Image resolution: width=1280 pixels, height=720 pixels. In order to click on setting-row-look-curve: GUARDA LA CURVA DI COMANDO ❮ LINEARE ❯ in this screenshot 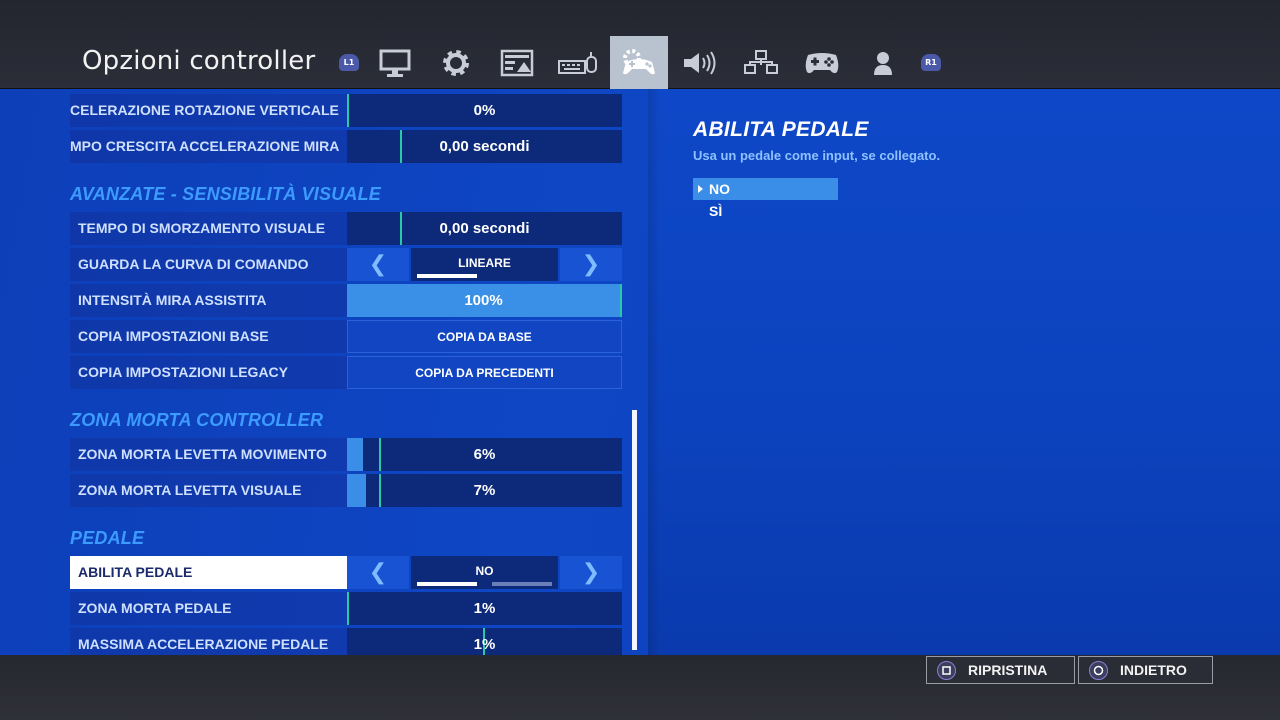, I will do `click(346, 264)`.